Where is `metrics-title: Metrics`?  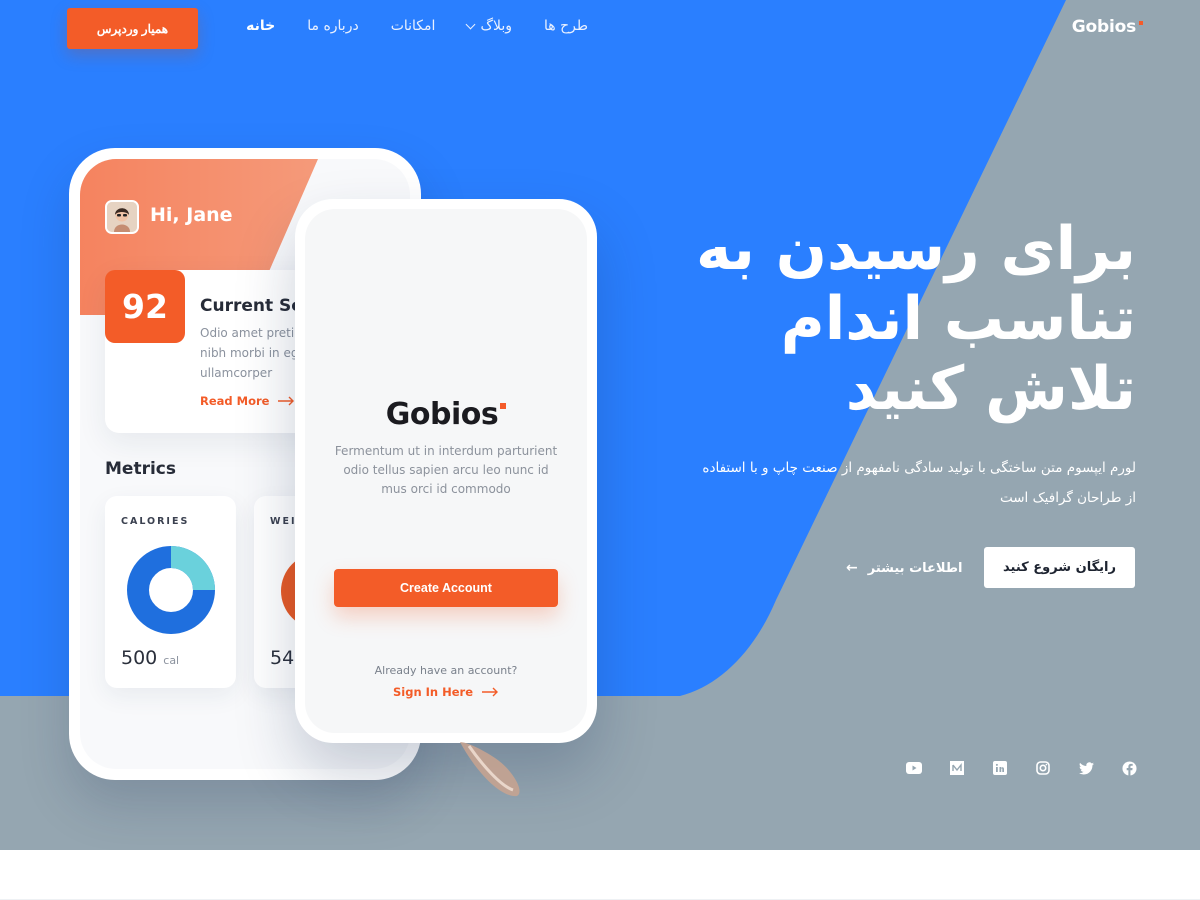 metrics-title: Metrics is located at coordinates (140, 469).